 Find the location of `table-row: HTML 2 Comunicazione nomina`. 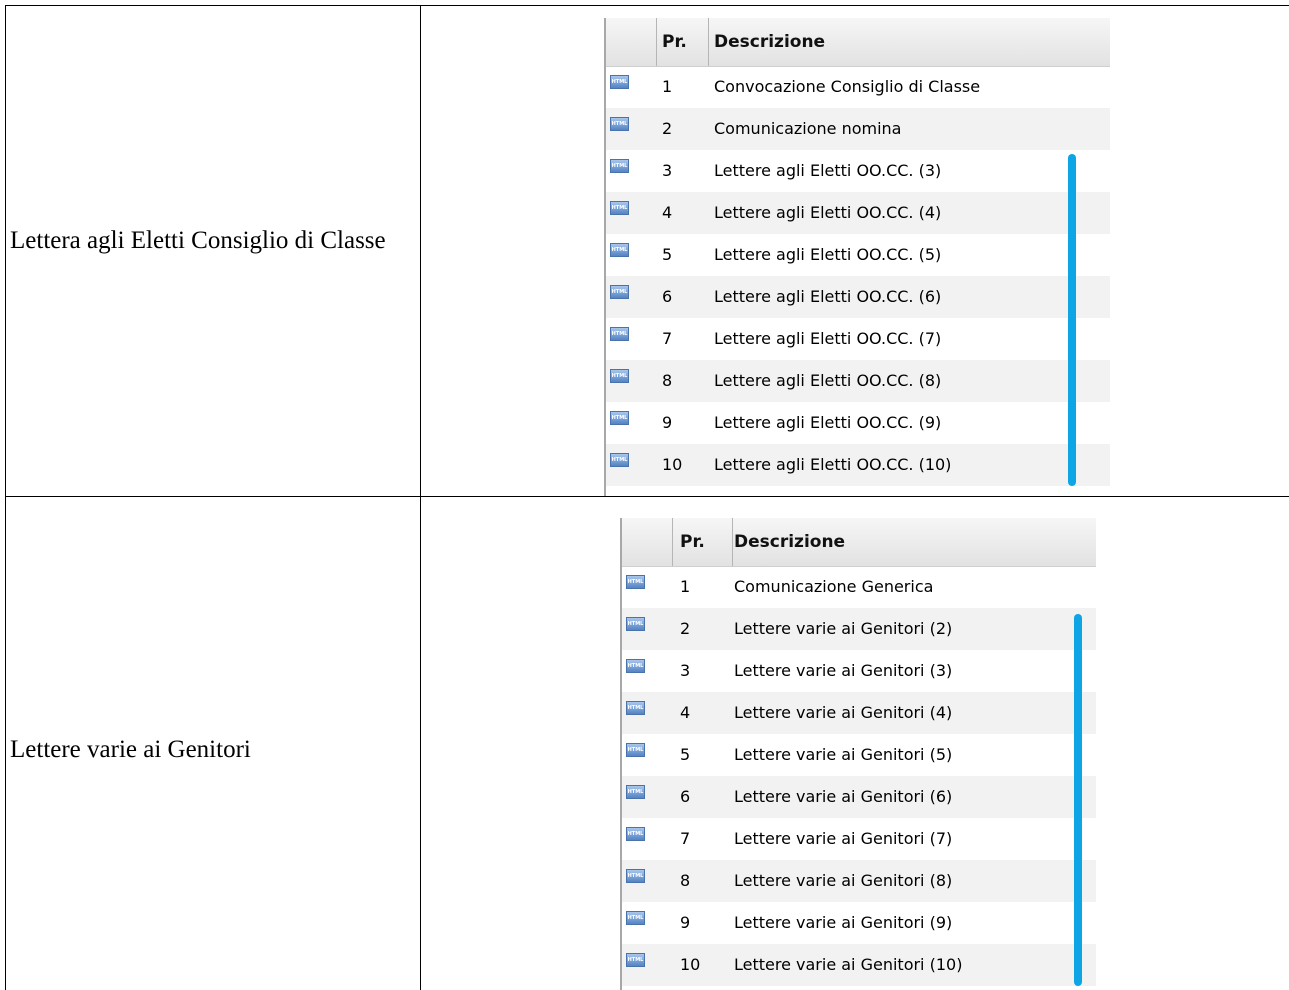

table-row: HTML 2 Comunicazione nomina is located at coordinates (858, 129).